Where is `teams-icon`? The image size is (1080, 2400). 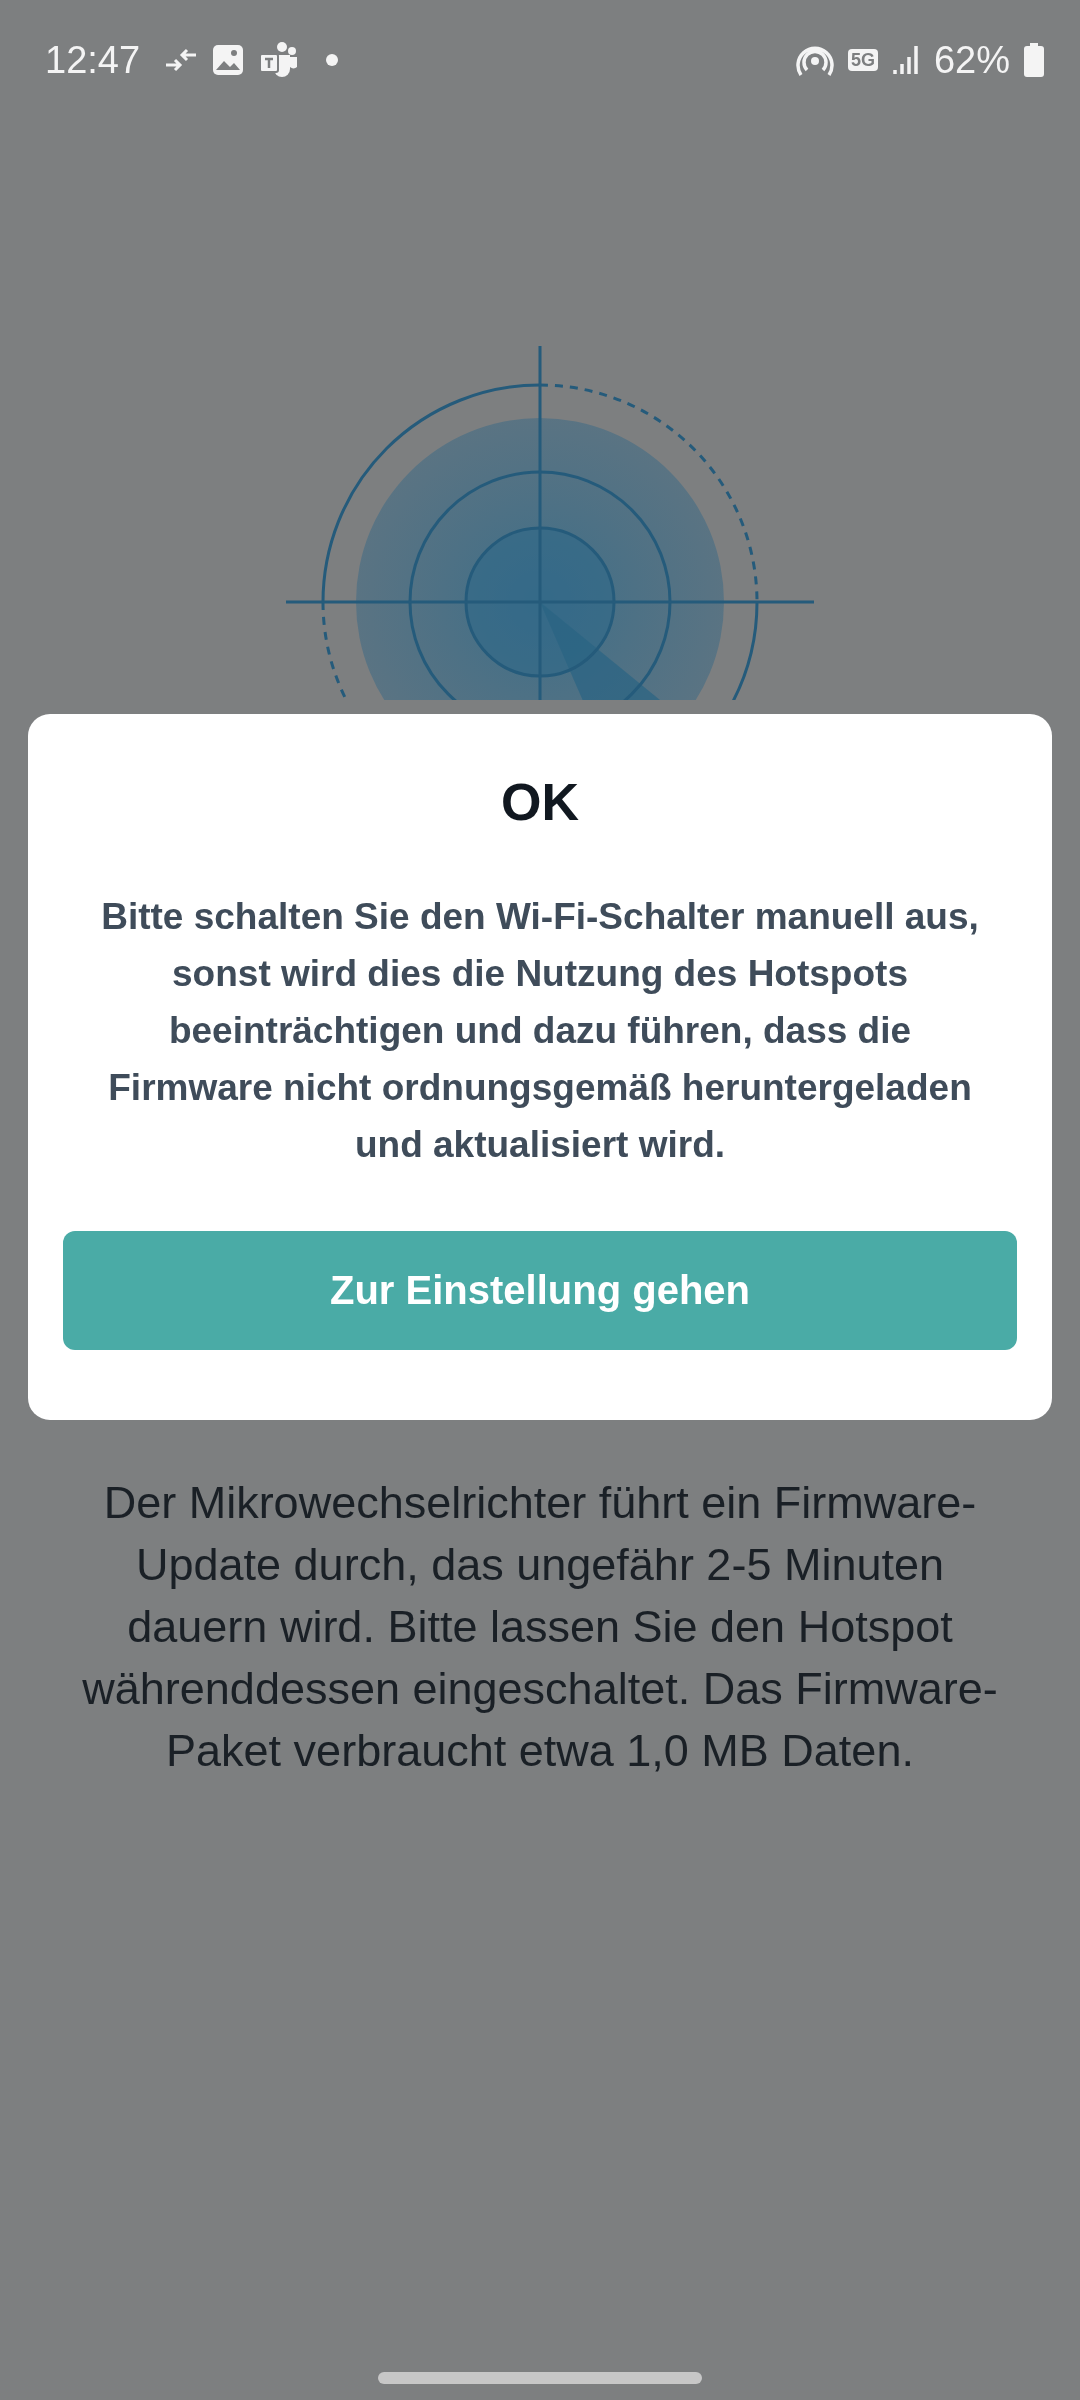
teams-icon is located at coordinates (278, 60).